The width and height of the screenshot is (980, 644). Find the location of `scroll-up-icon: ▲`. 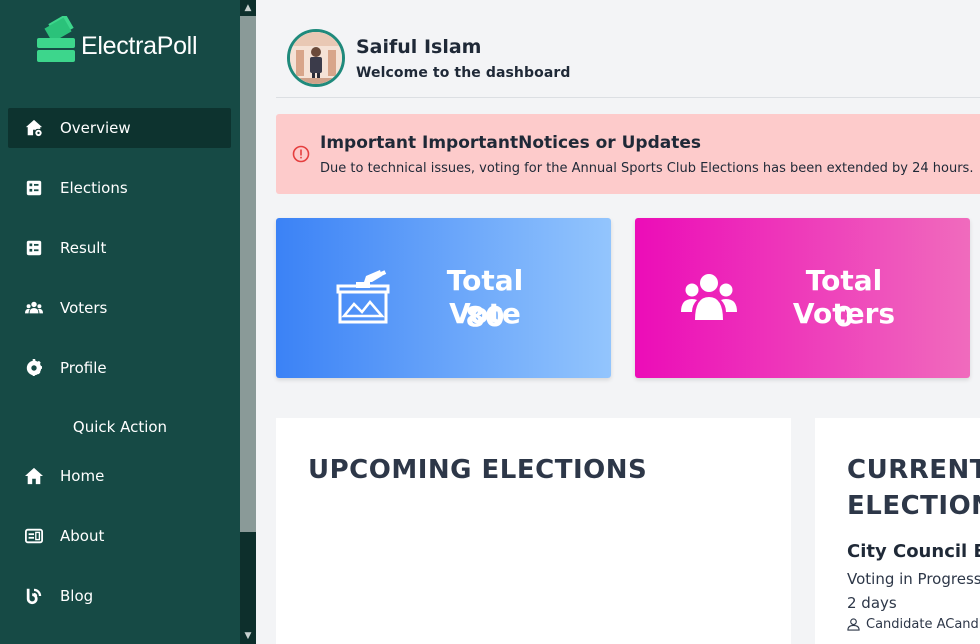

scroll-up-icon: ▲ is located at coordinates (248, 8).